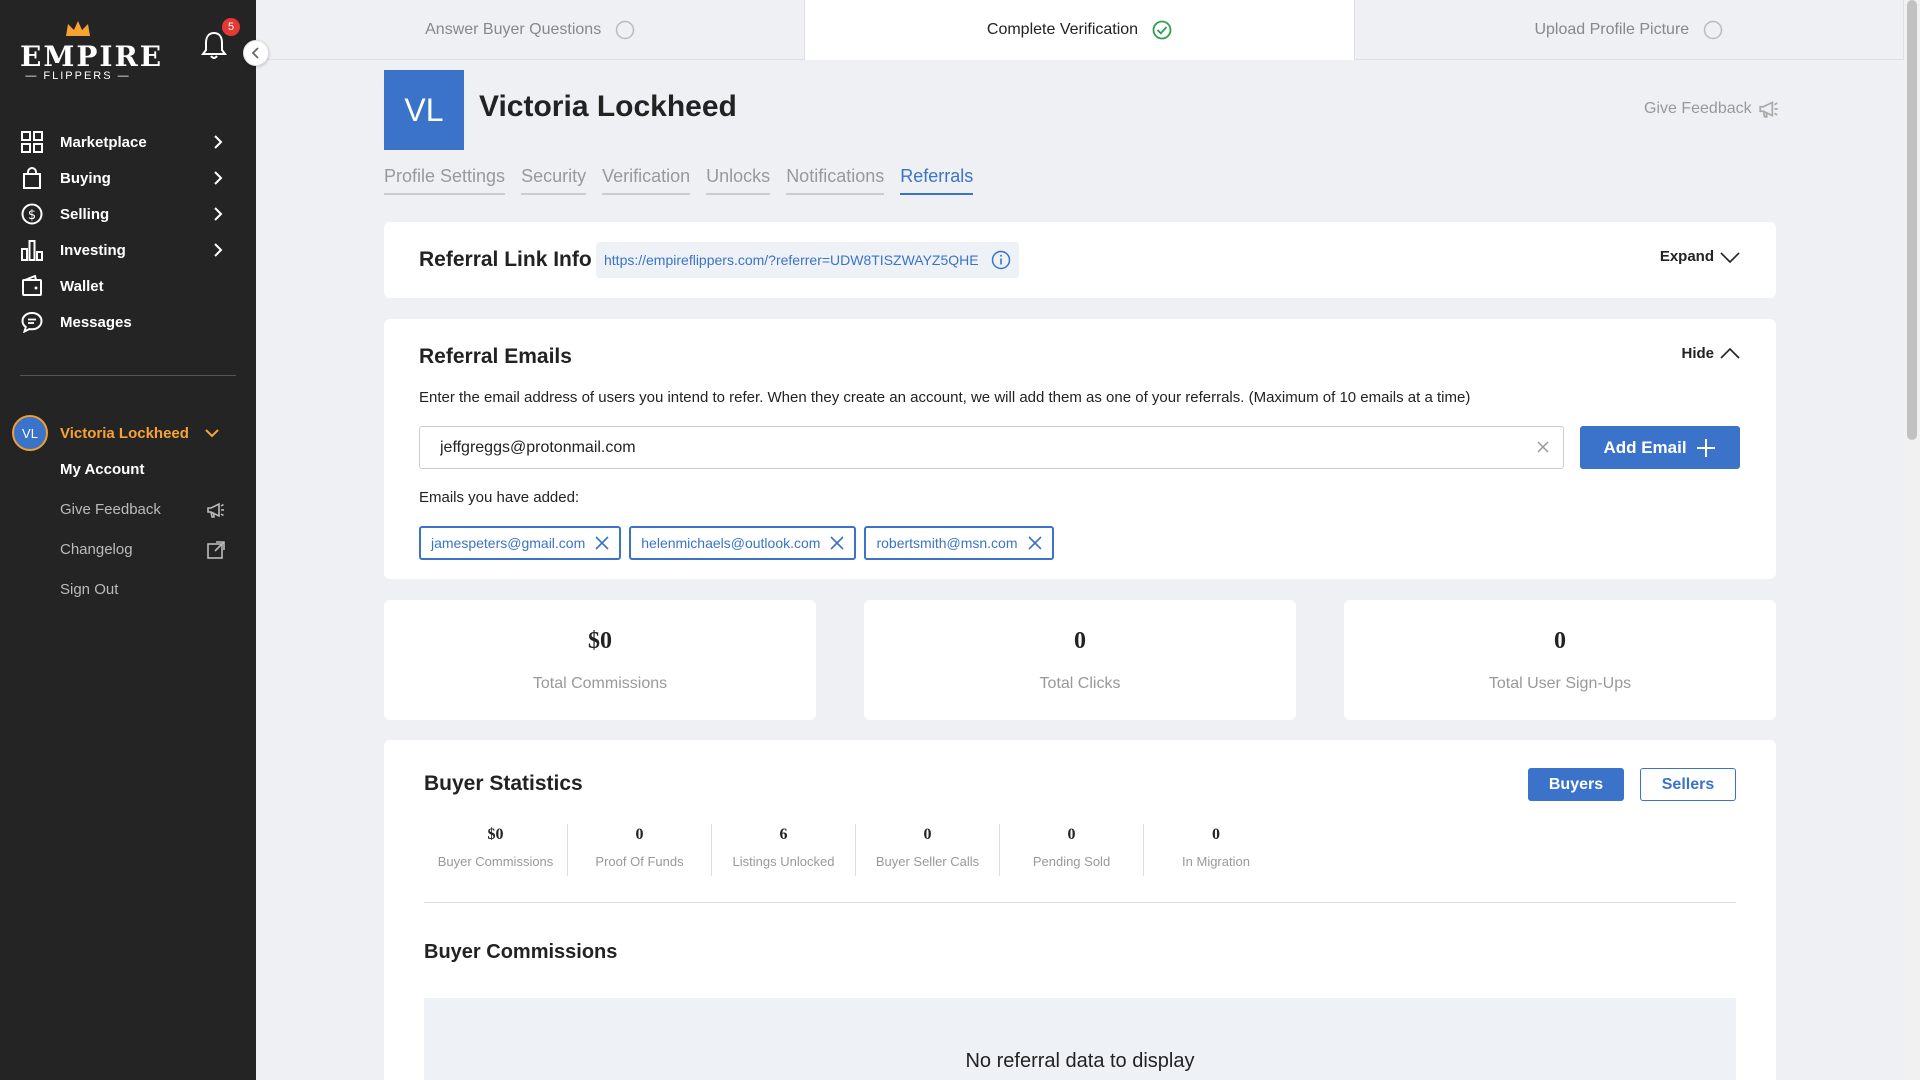 This screenshot has height=1080, width=1920. I want to click on referral-link-title: Referral Link Info, so click(505, 259).